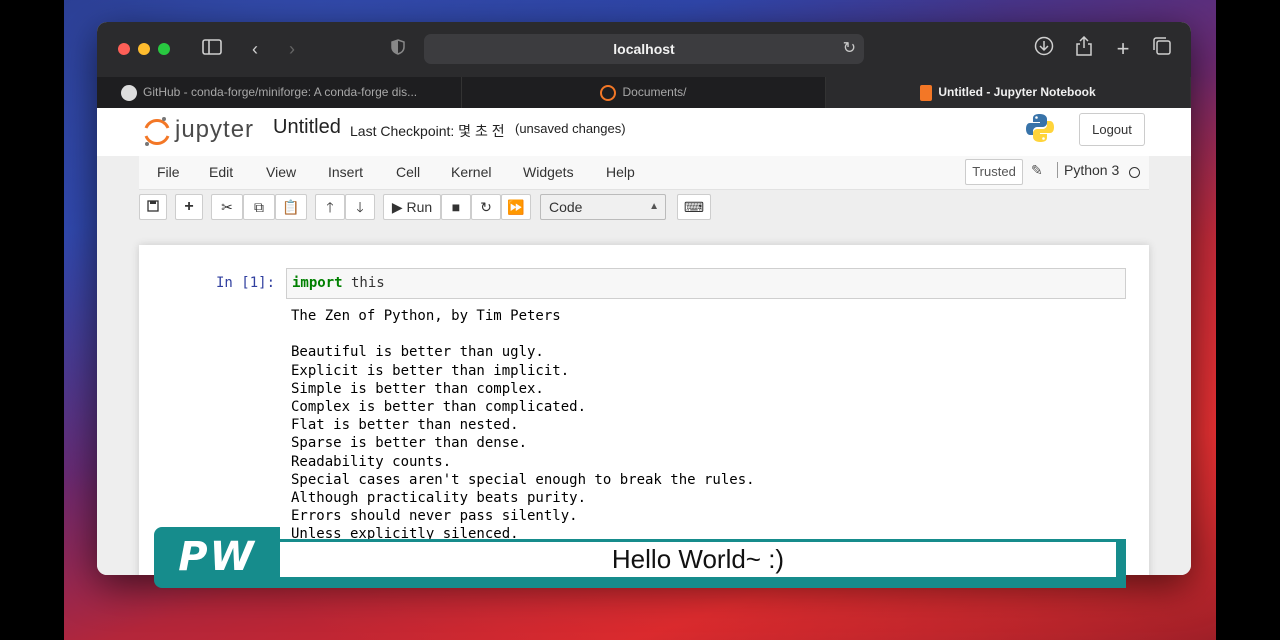 The width and height of the screenshot is (1280, 640). What do you see at coordinates (1037, 170) in the screenshot?
I see `edit-pencil-icon: ✎` at bounding box center [1037, 170].